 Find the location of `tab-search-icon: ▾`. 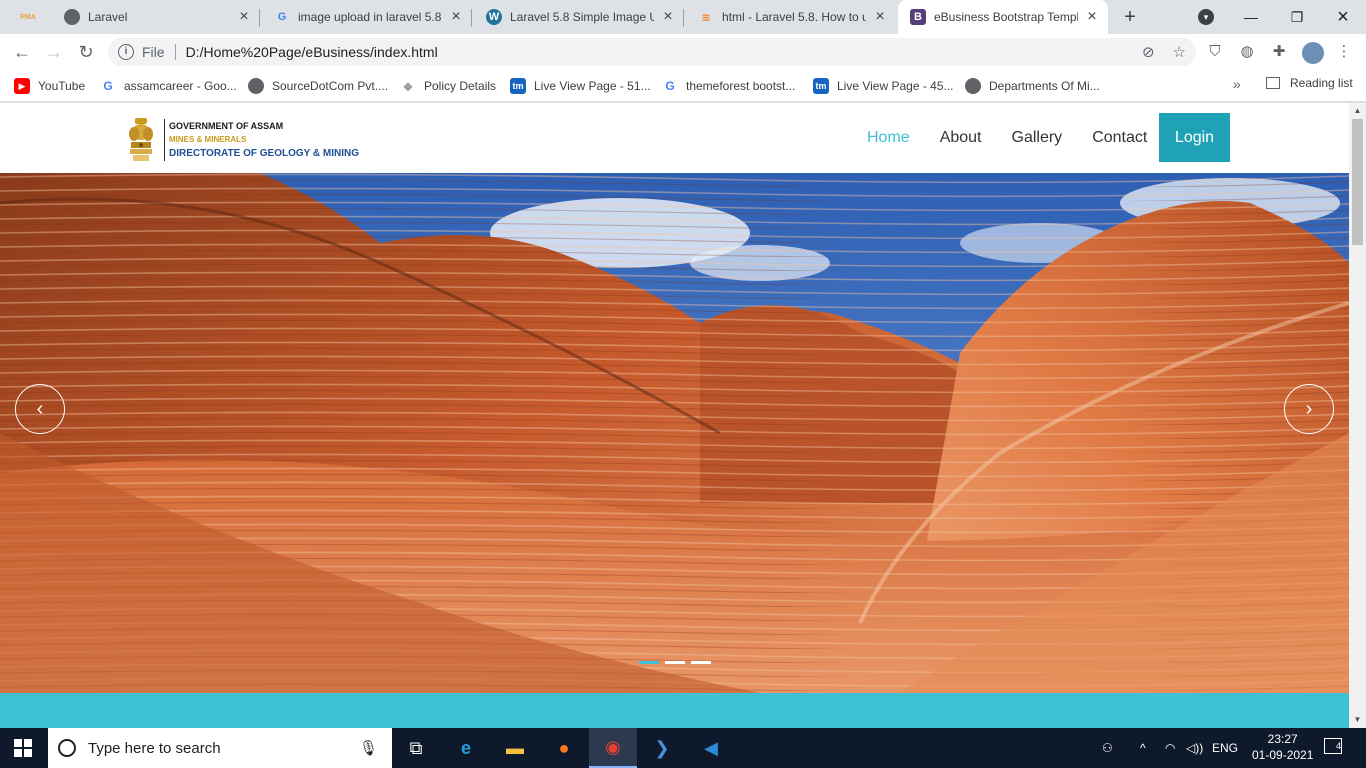

tab-search-icon: ▾ is located at coordinates (1206, 17).